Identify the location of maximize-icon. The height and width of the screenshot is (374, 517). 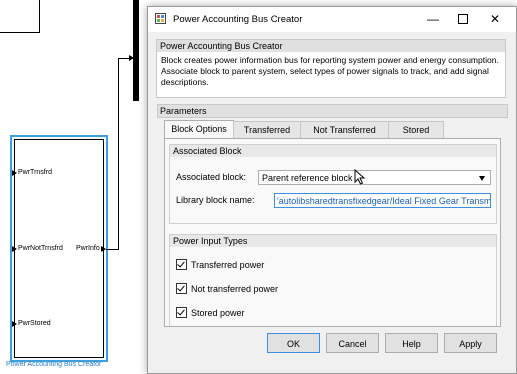
(463, 18).